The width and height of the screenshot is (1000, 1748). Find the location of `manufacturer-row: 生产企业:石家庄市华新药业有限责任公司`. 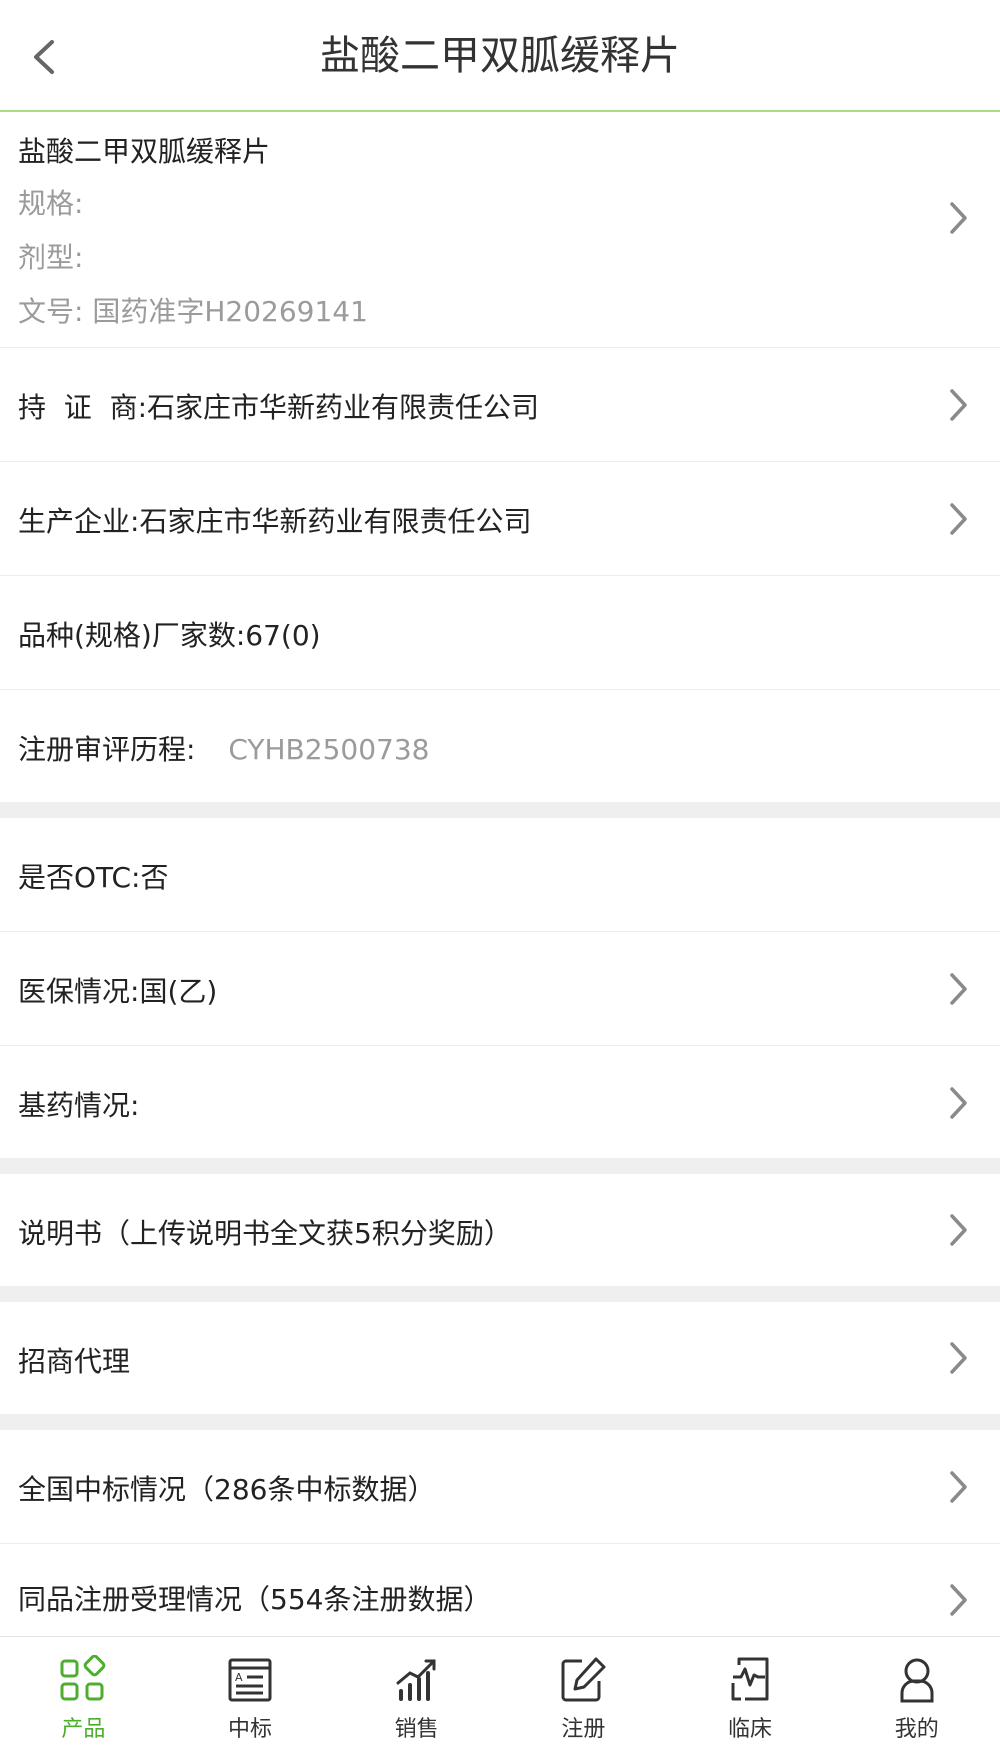

manufacturer-row: 生产企业:石家庄市华新药业有限责任公司 is located at coordinates (500, 519).